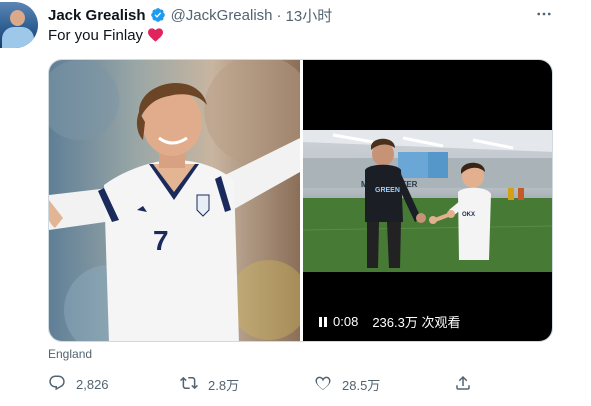 This screenshot has height=406, width=591. Describe the element at coordinates (222, 15) in the screenshot. I see `author-handle: @JackGrealish` at that location.